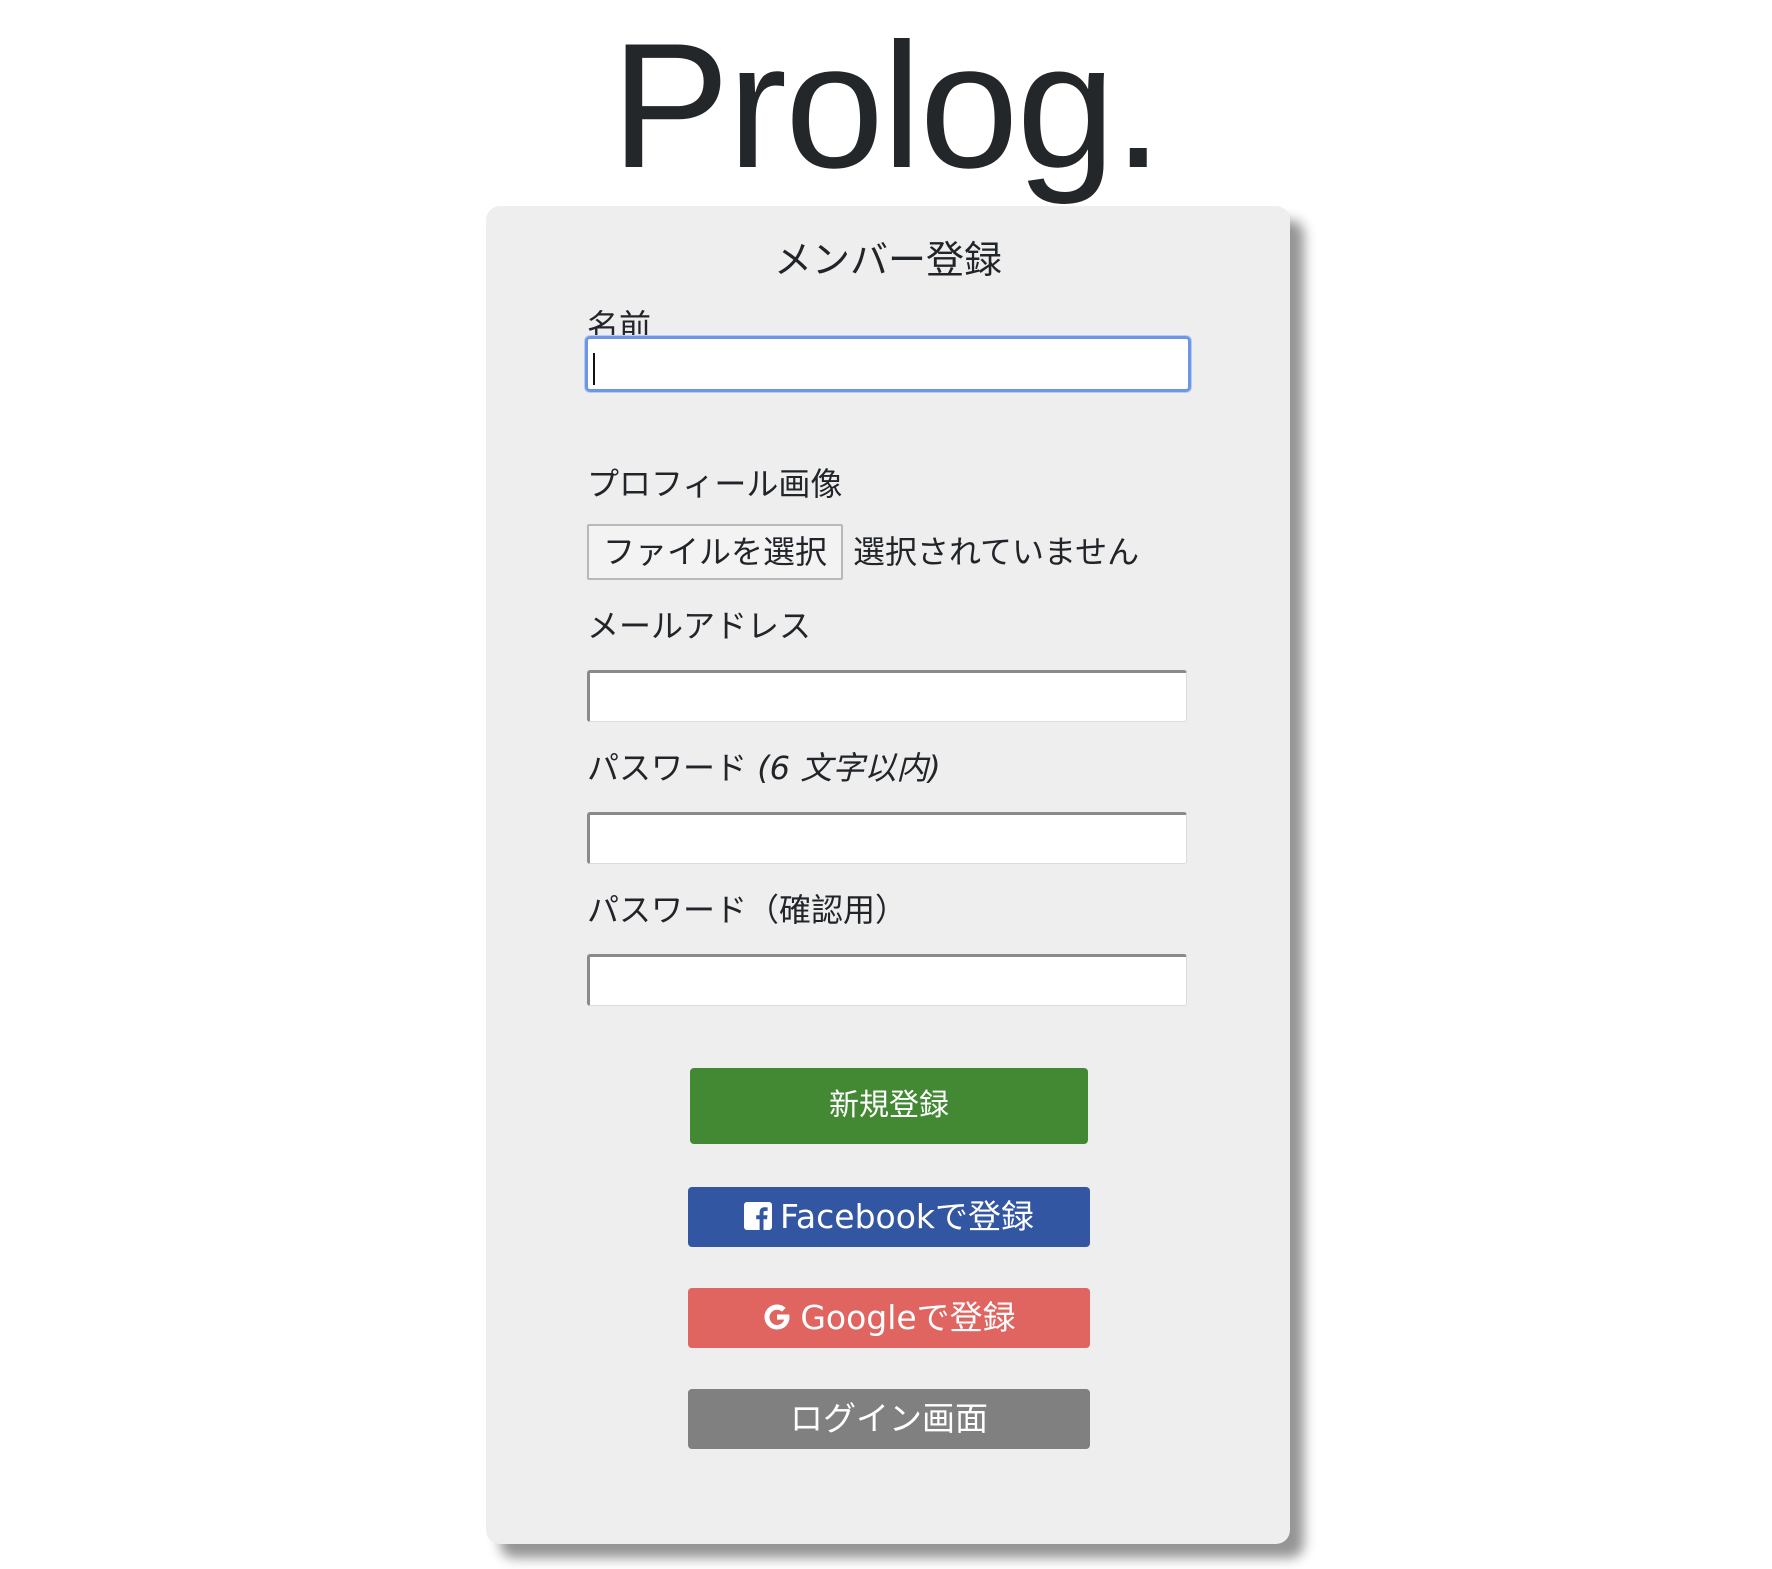 The height and width of the screenshot is (1569, 1772). I want to click on profile-image-label: プロフィール画像, so click(715, 484).